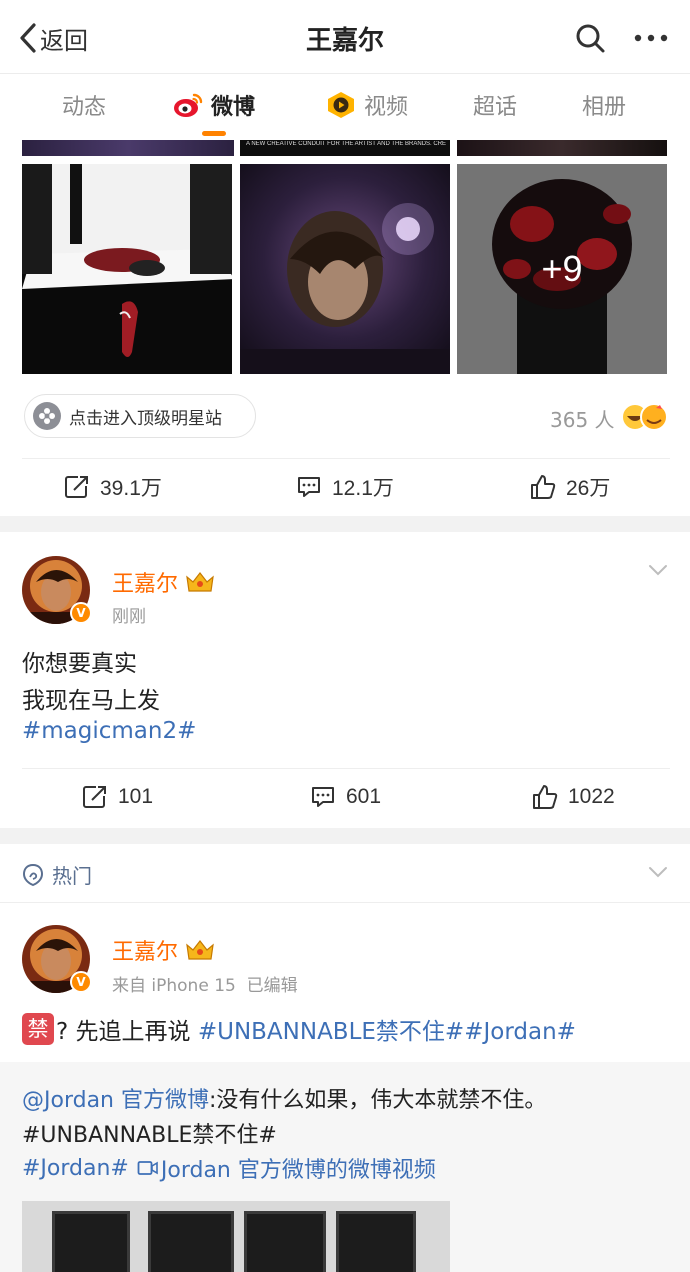 This screenshot has width=690, height=1272. Describe the element at coordinates (345, 37) in the screenshot. I see `top-nav-bar: 返回 王嘉尔` at that location.